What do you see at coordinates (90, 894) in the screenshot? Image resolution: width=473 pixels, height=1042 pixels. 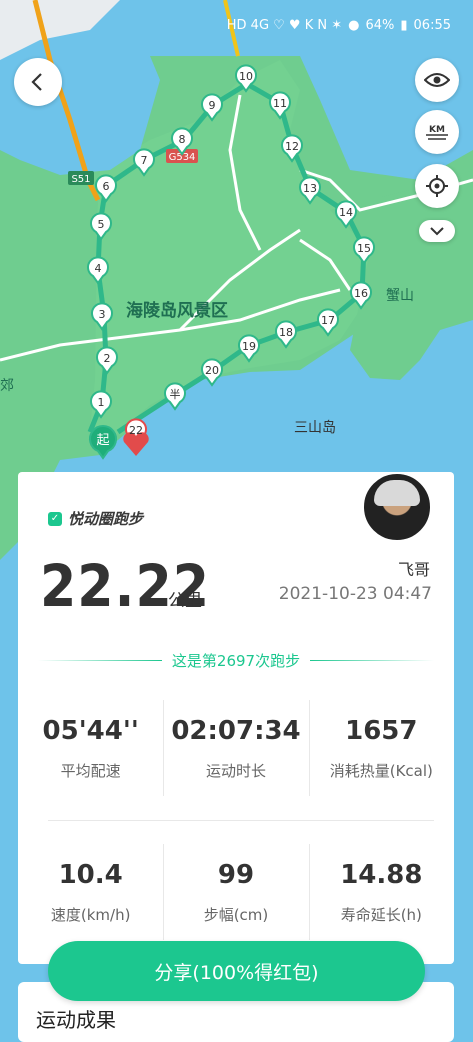 I see `stat-speed: 10.4 速度(km/h)` at bounding box center [90, 894].